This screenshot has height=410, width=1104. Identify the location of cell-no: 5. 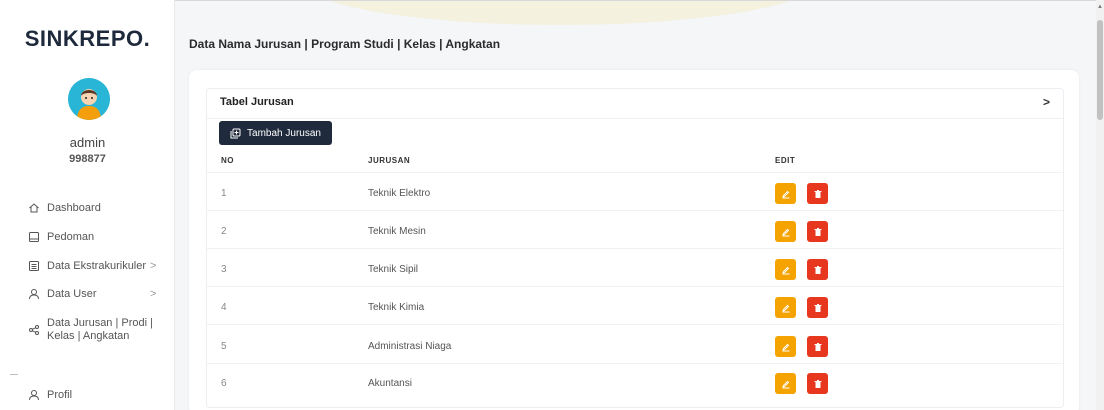
(224, 346).